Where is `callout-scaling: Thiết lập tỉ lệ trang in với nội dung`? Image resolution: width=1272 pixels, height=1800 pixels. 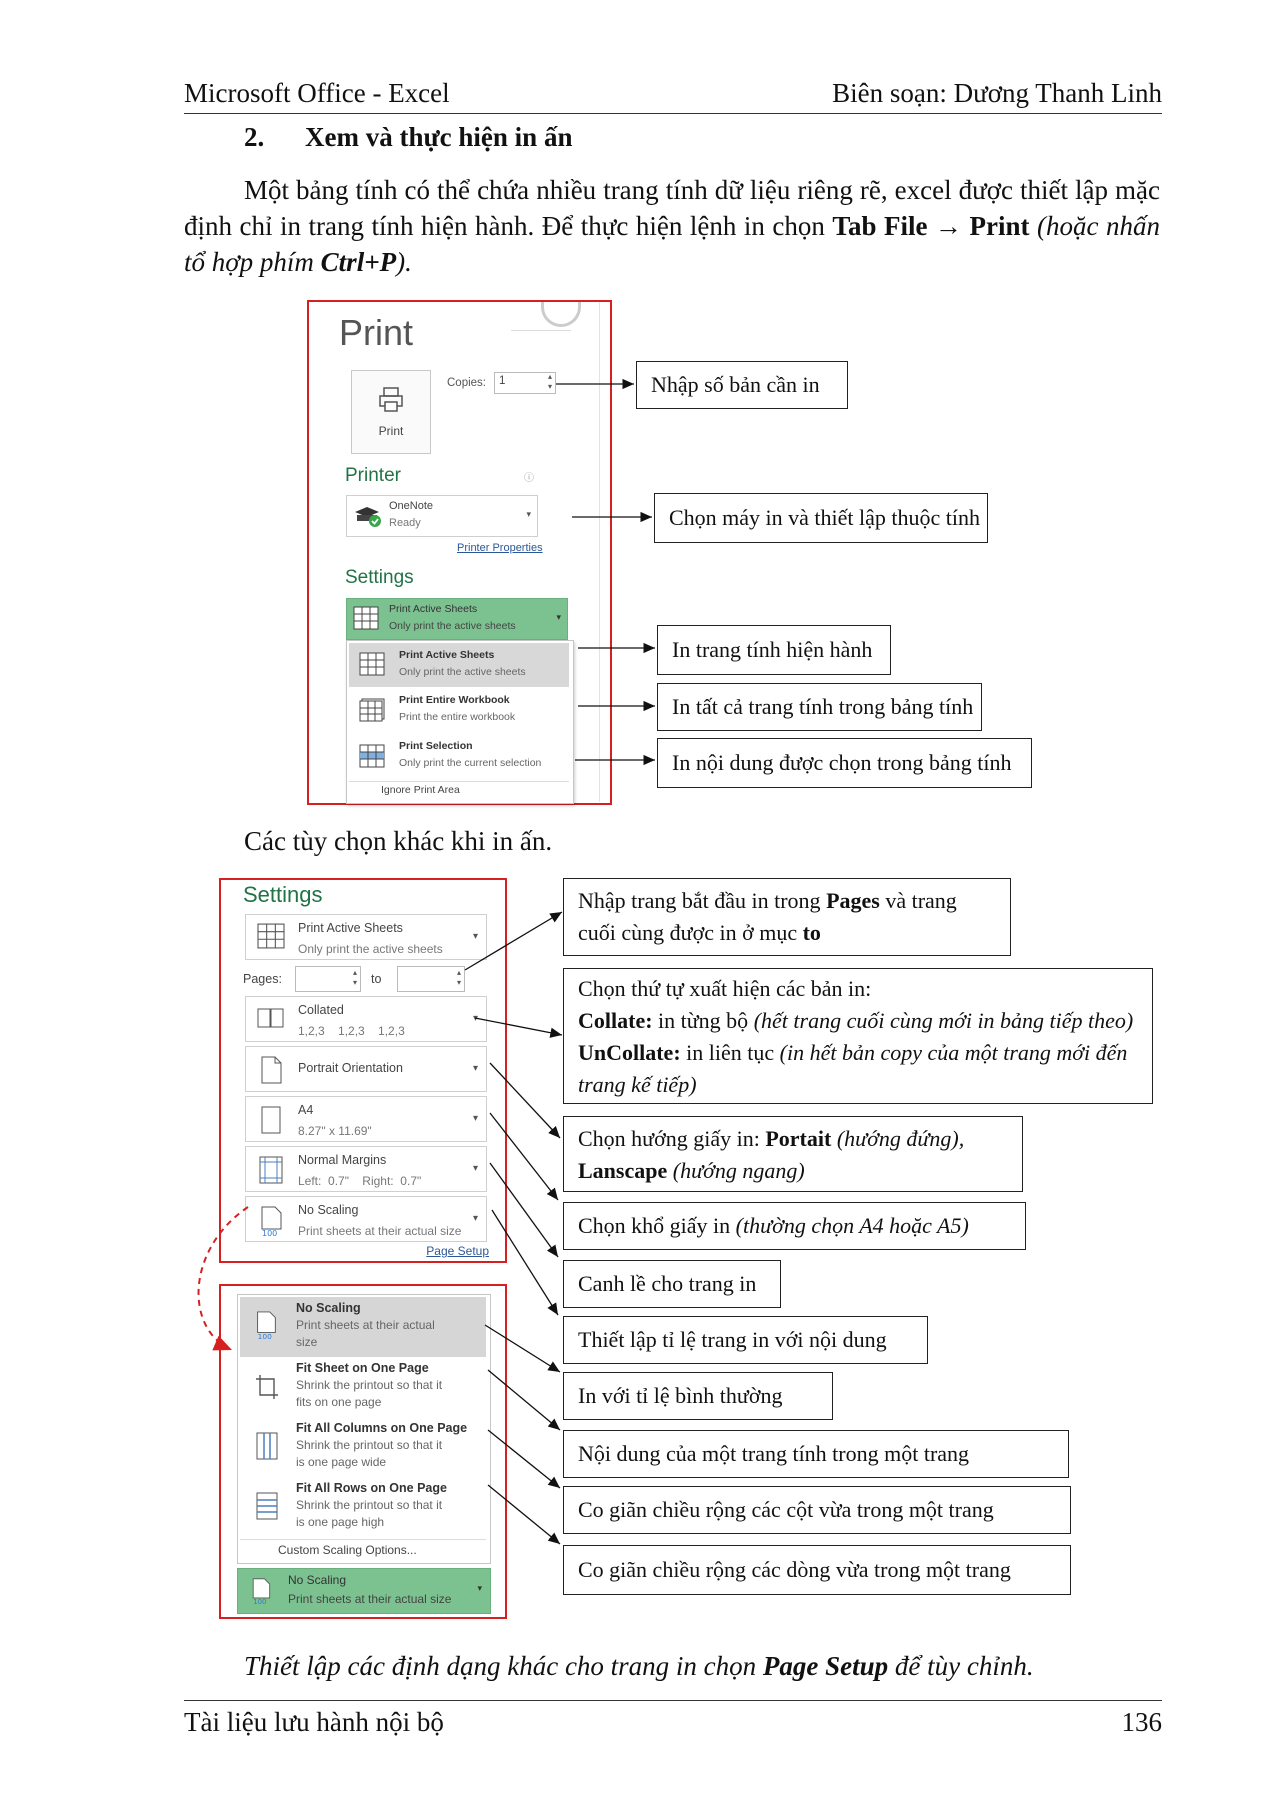
callout-scaling: Thiết lập tỉ lệ trang in với nội dung is located at coordinates (745, 1340).